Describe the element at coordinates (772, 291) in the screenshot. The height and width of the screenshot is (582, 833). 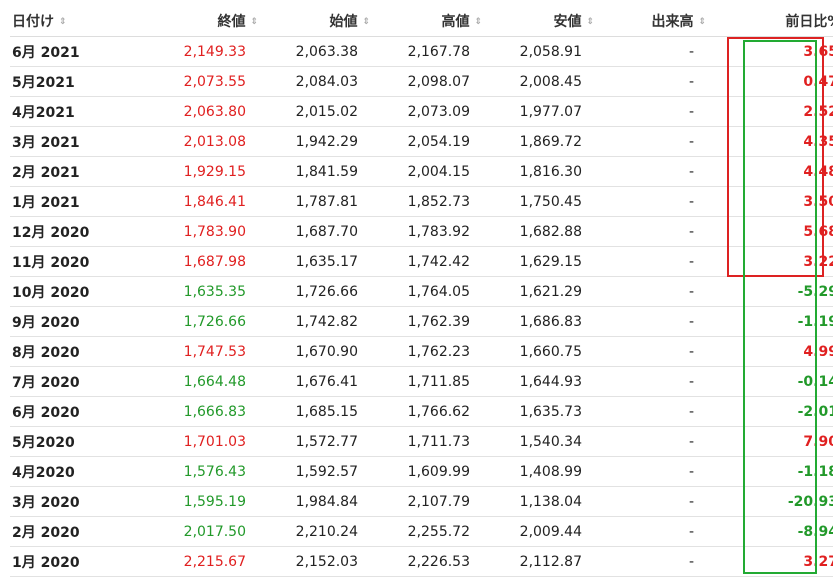
I see `cell-change: -5.29%` at that location.